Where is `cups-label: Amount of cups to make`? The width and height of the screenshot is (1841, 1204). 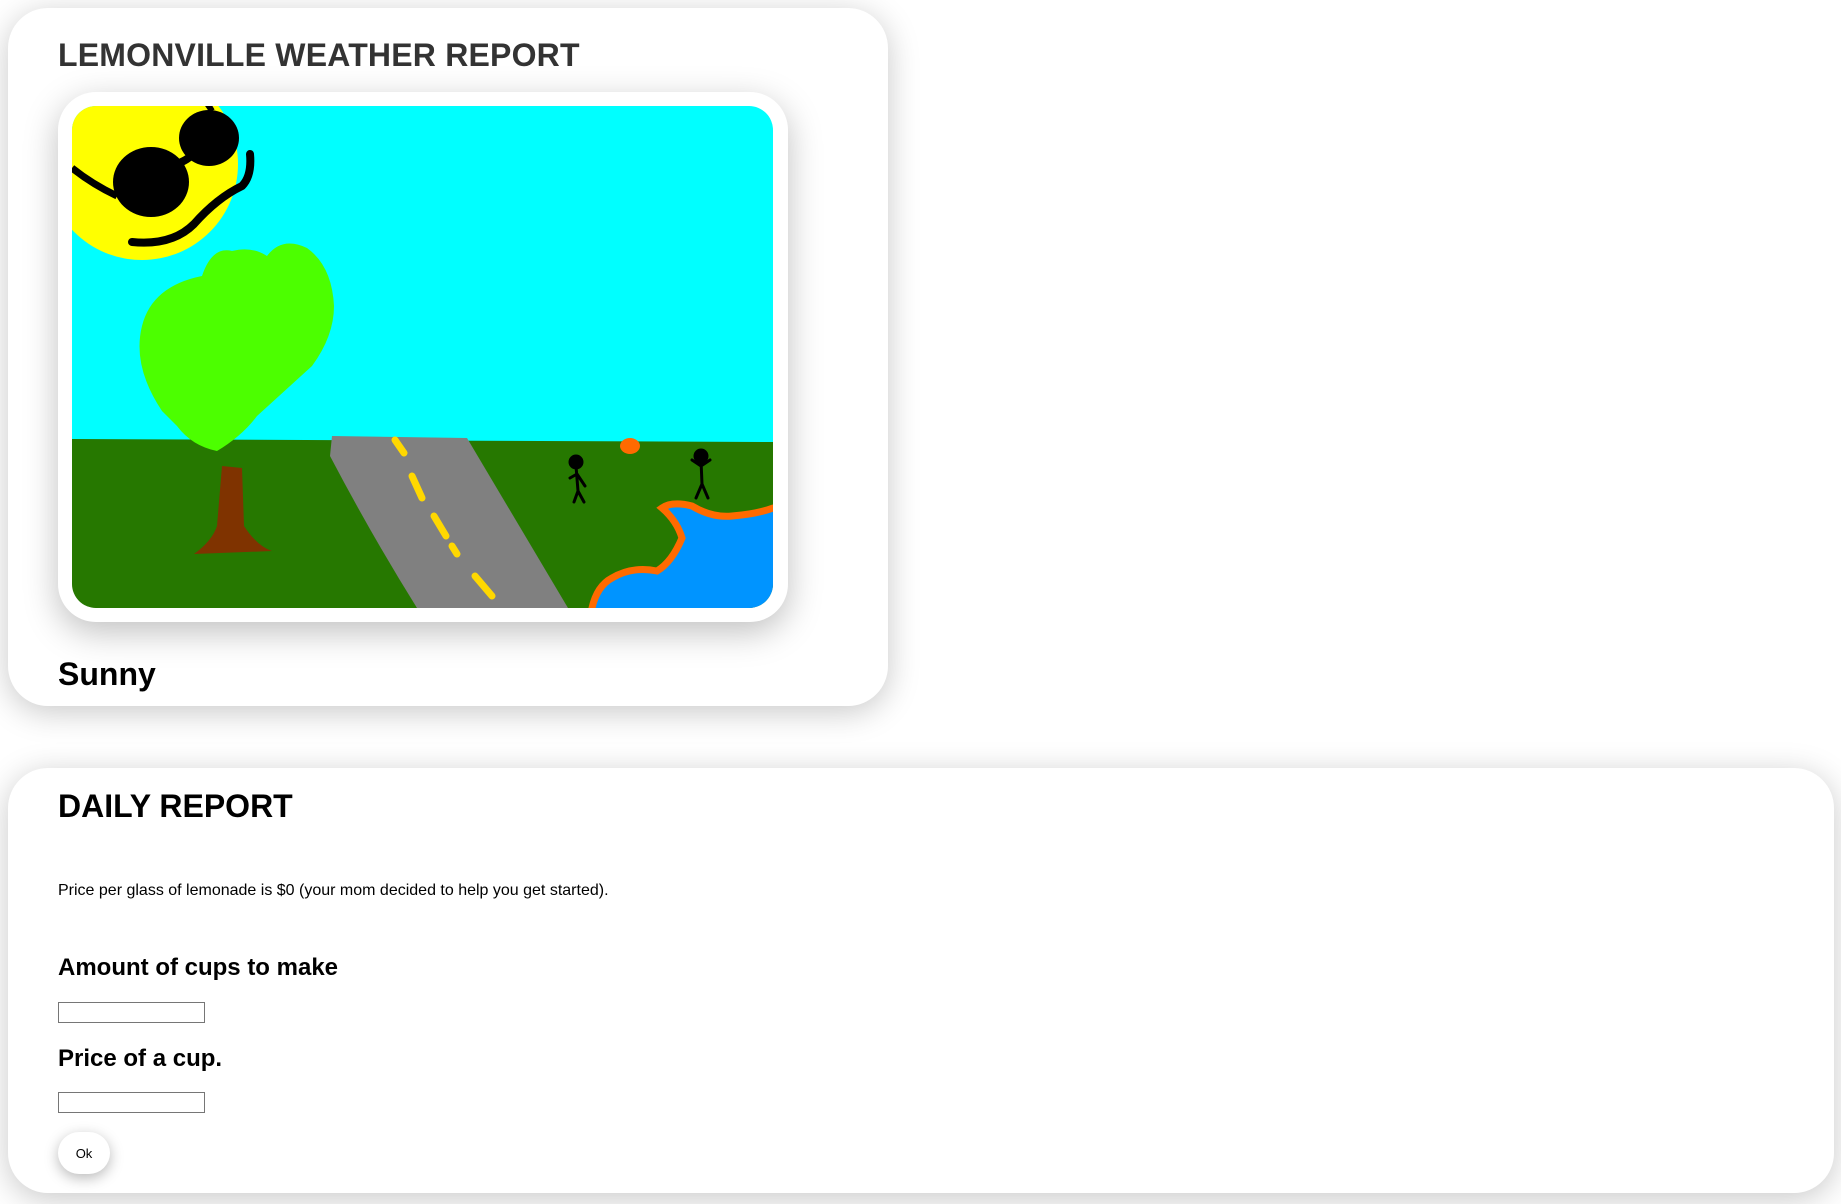
cups-label: Amount of cups to make is located at coordinates (198, 967).